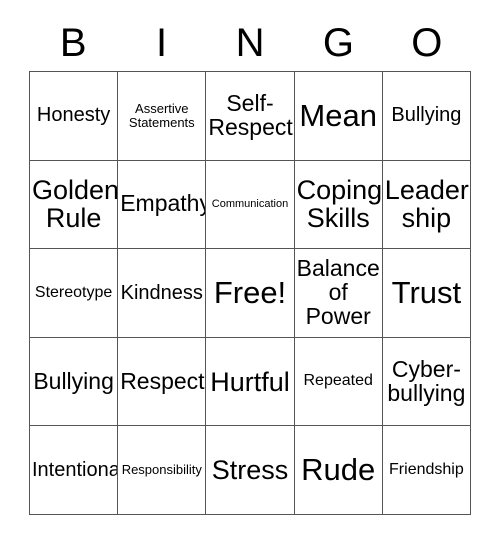 This screenshot has width=500, height=544. I want to click on bingo-cell-label: Balance of Power, so click(338, 292).